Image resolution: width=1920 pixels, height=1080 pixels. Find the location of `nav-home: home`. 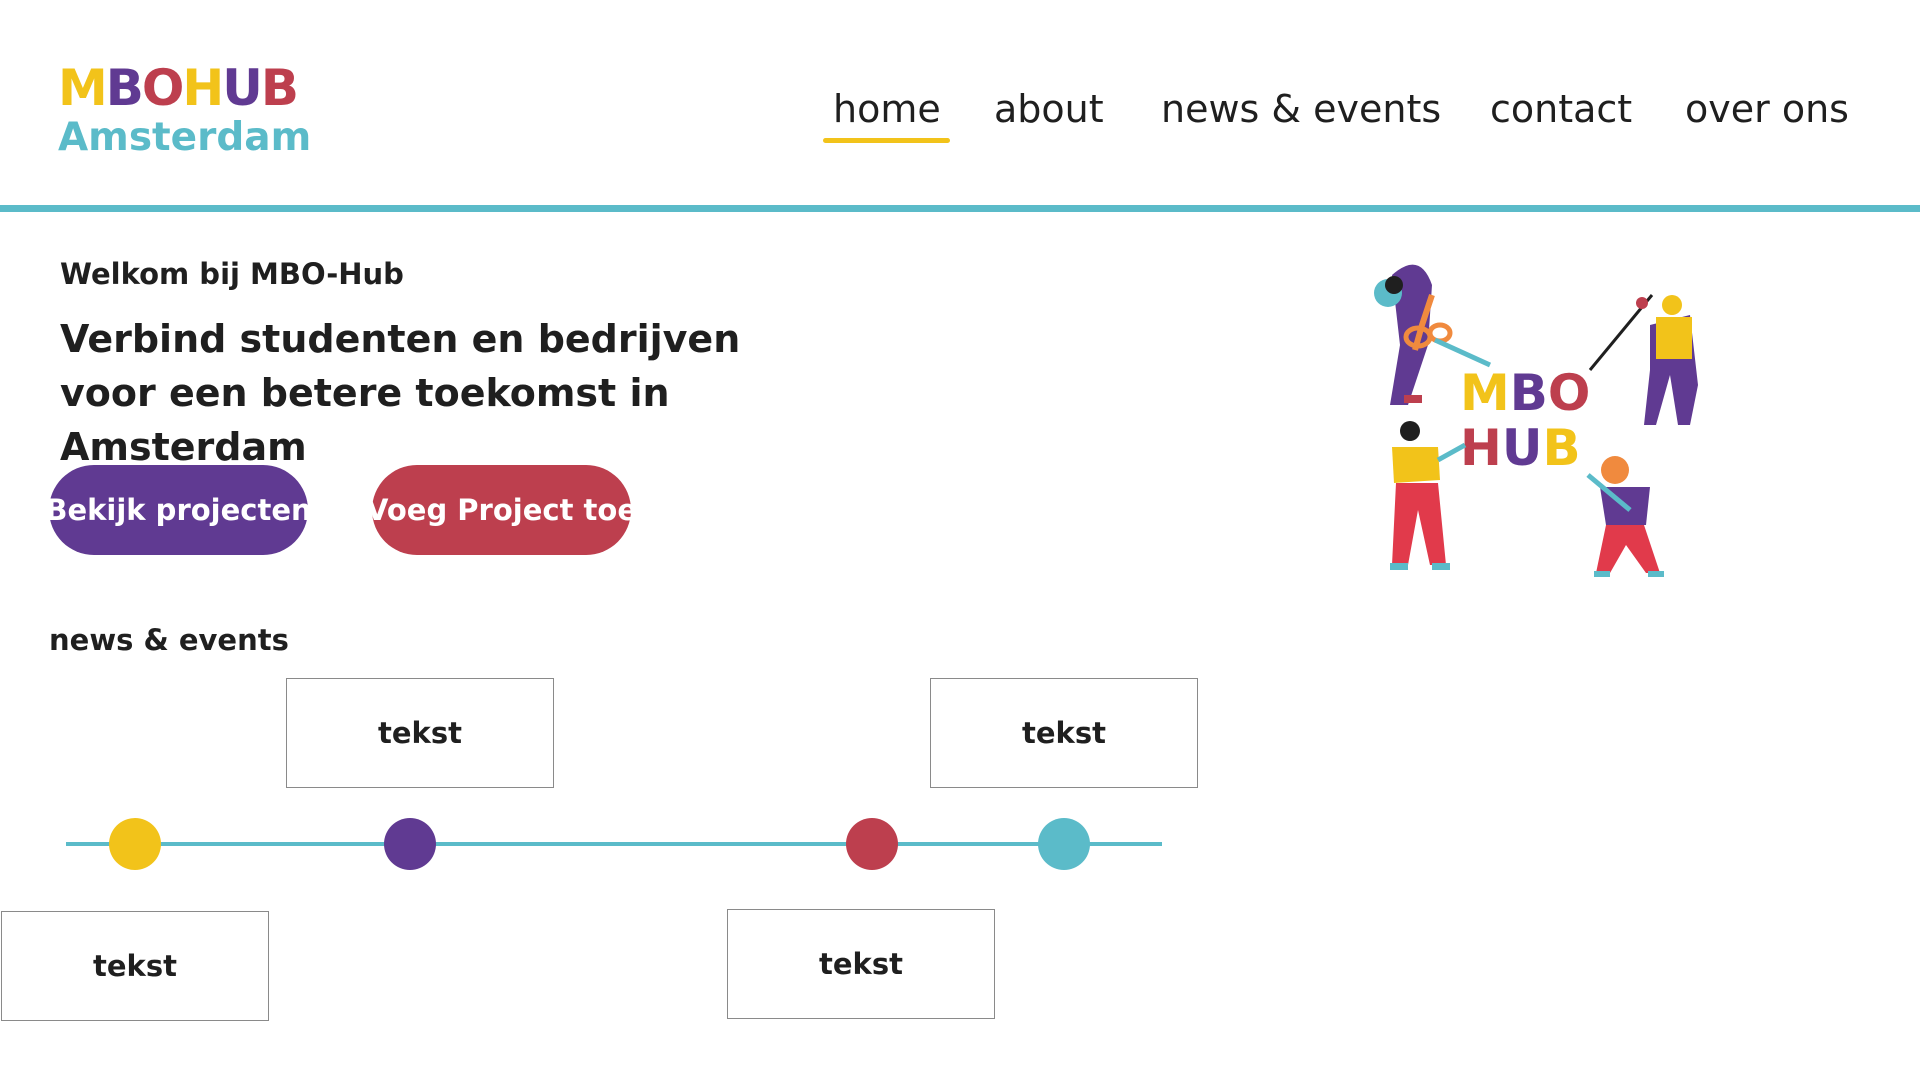

nav-home: home is located at coordinates (887, 109).